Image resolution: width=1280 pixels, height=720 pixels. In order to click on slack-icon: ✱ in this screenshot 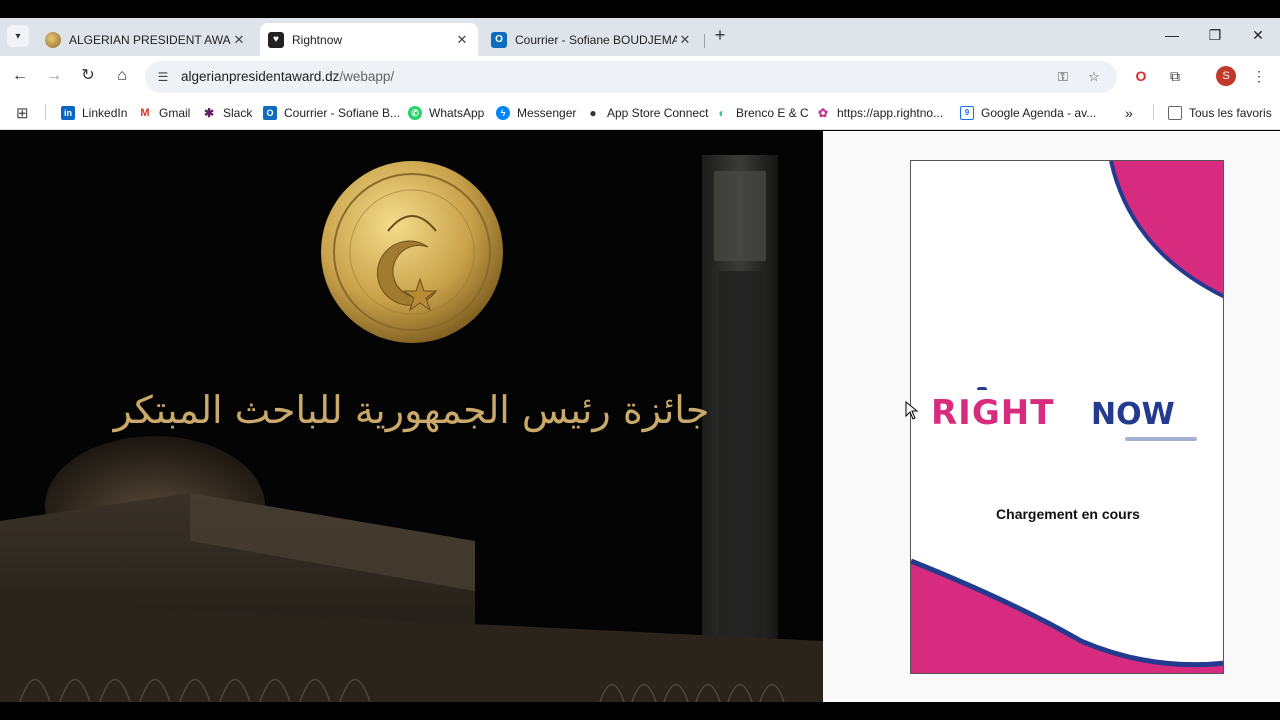, I will do `click(209, 113)`.